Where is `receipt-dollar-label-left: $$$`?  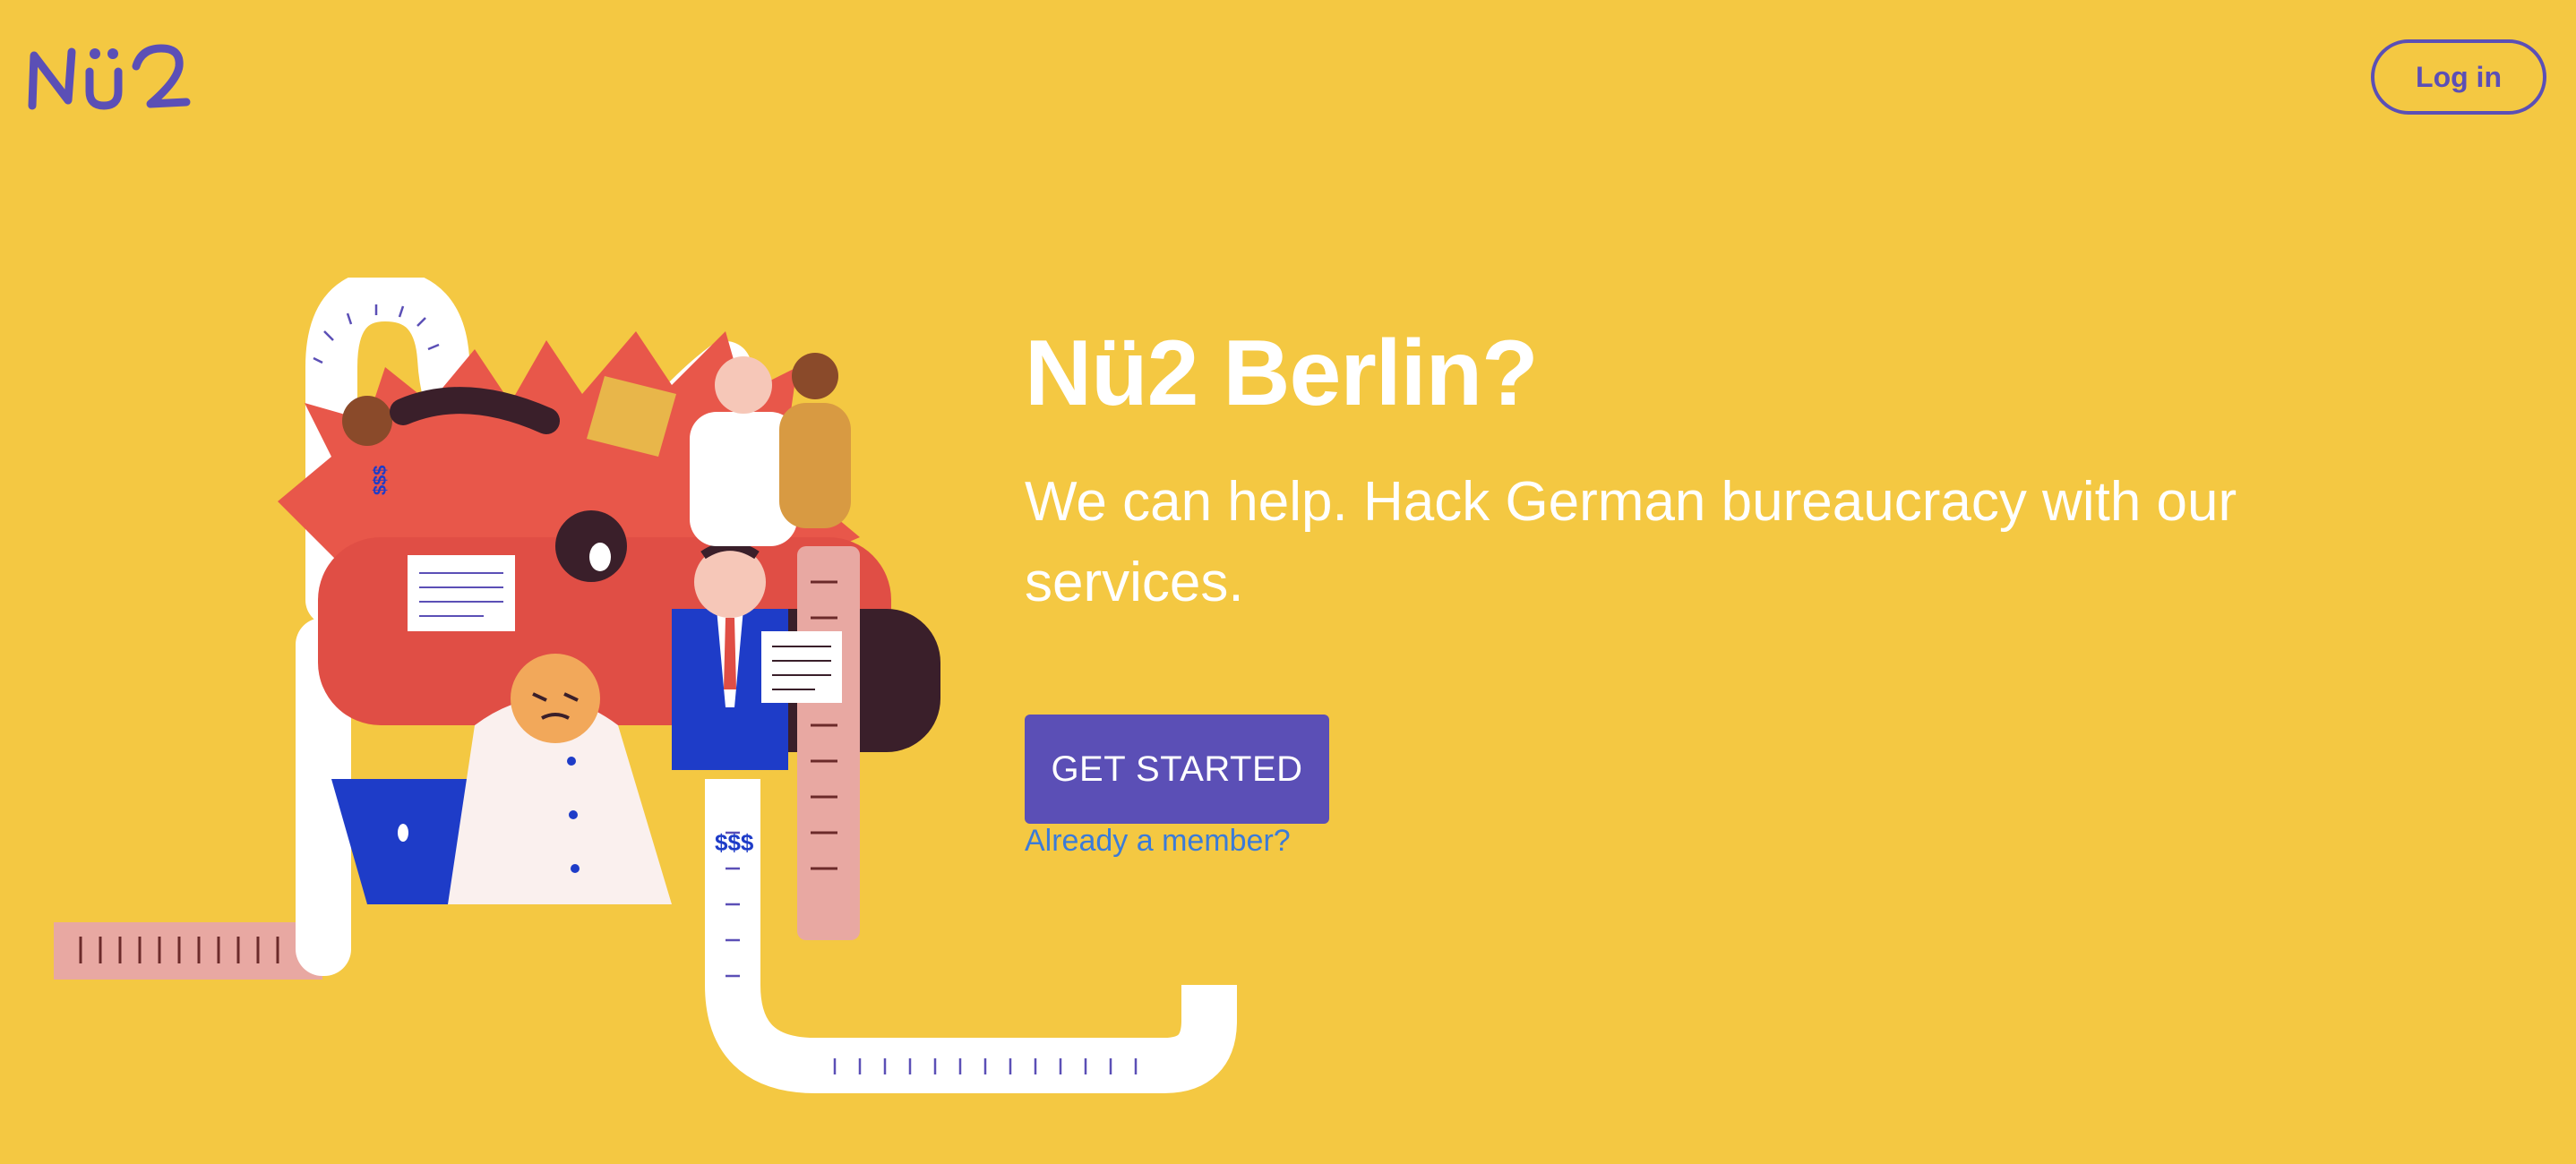
receipt-dollar-label-left: $$$ is located at coordinates (381, 480).